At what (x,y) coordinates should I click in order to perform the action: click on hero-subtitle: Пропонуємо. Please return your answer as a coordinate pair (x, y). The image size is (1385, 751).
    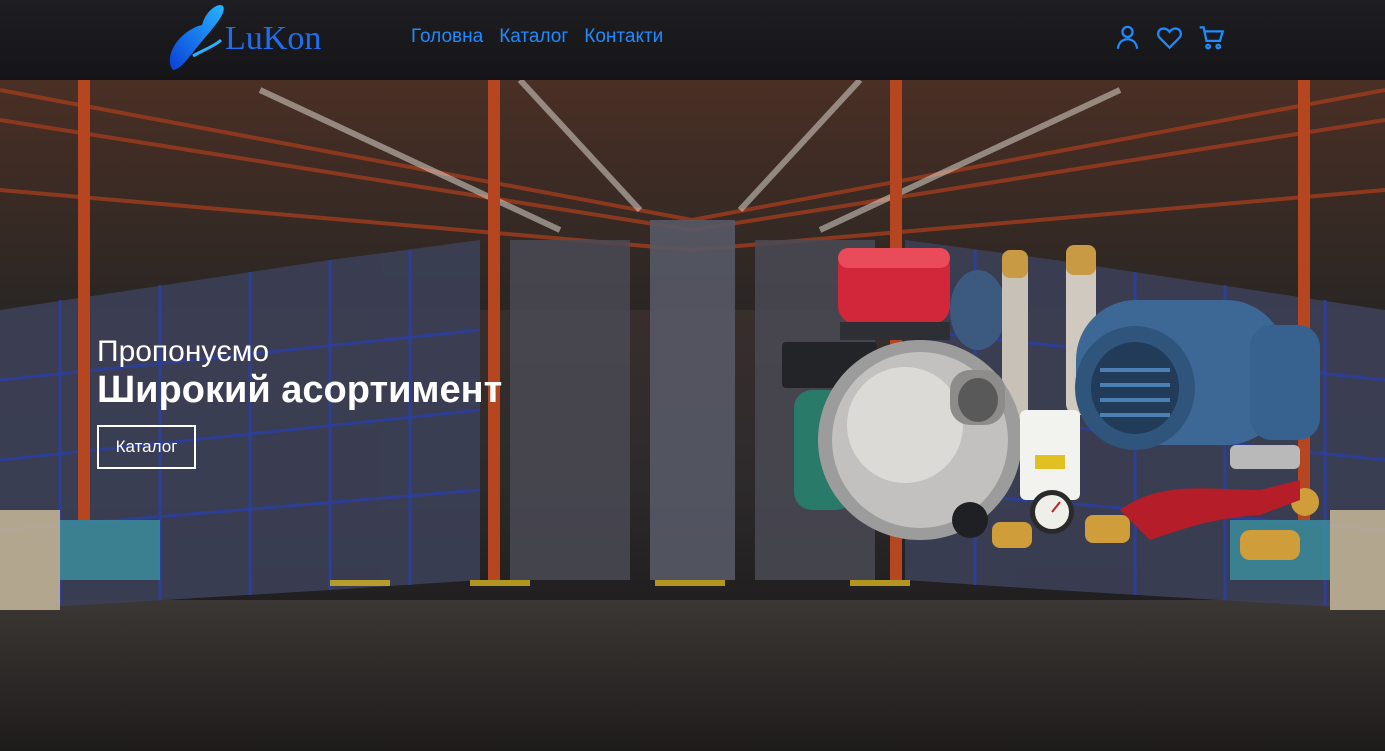
    Looking at the image, I should click on (183, 351).